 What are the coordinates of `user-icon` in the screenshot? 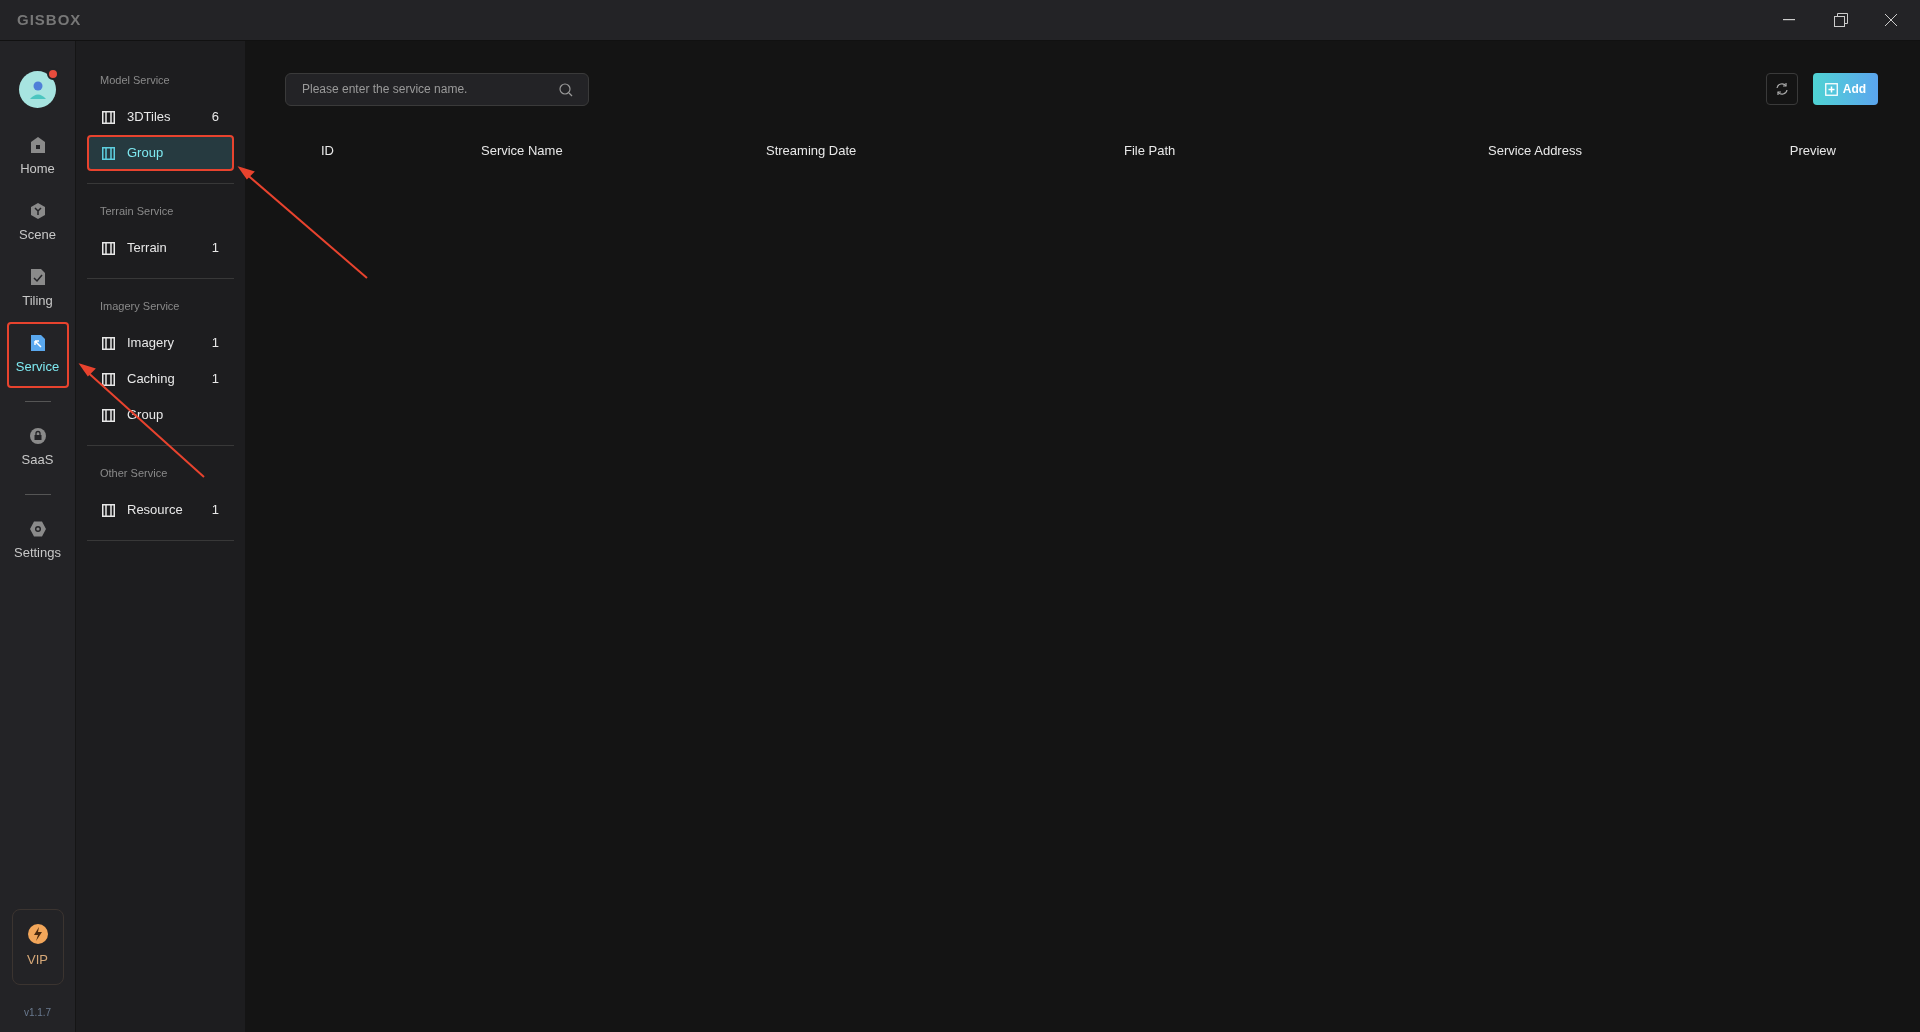 It's located at (37, 89).